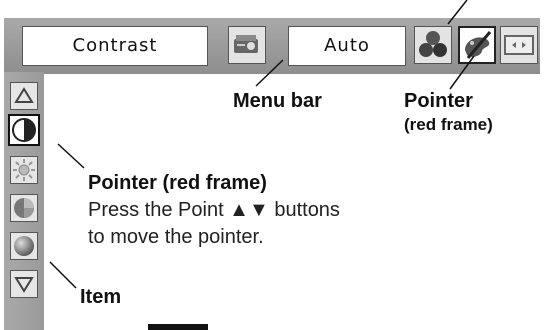 This screenshot has height=330, width=554. What do you see at coordinates (462, 72) in the screenshot?
I see `callout-line-pointer-top` at bounding box center [462, 72].